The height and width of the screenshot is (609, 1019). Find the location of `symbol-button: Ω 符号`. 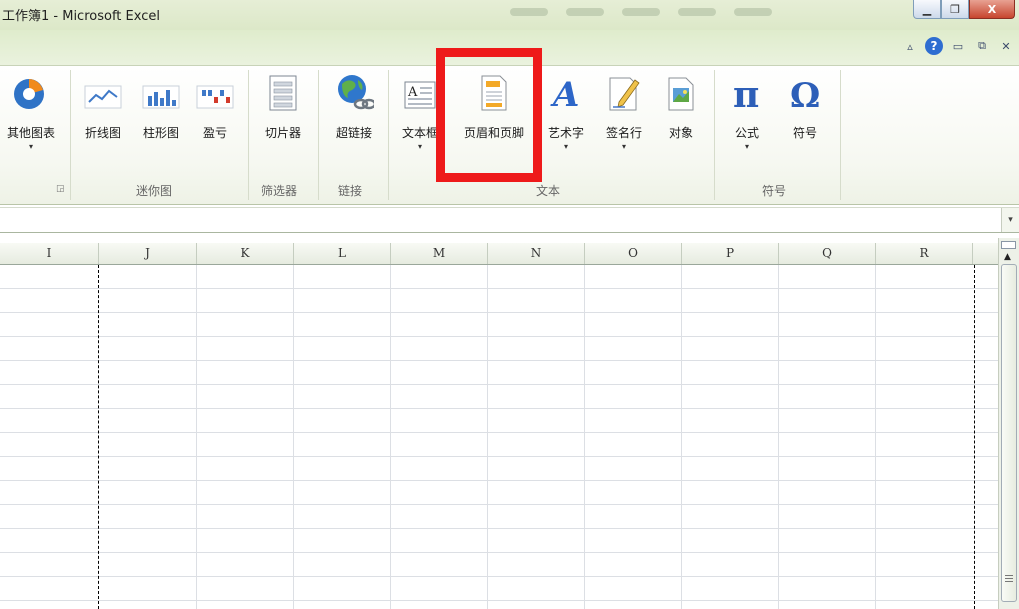

symbol-button: Ω 符号 is located at coordinates (805, 106).